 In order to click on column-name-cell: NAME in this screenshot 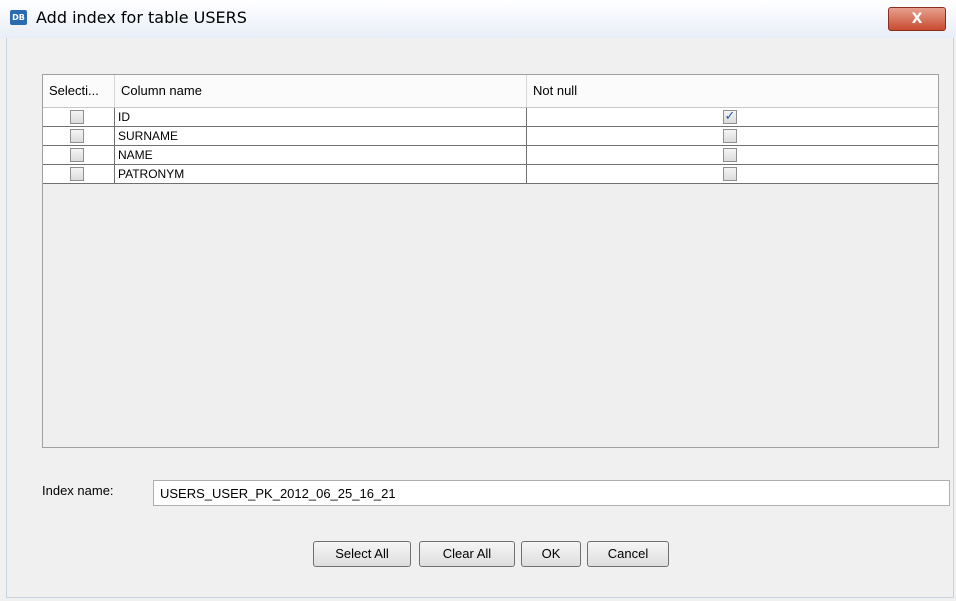, I will do `click(321, 155)`.